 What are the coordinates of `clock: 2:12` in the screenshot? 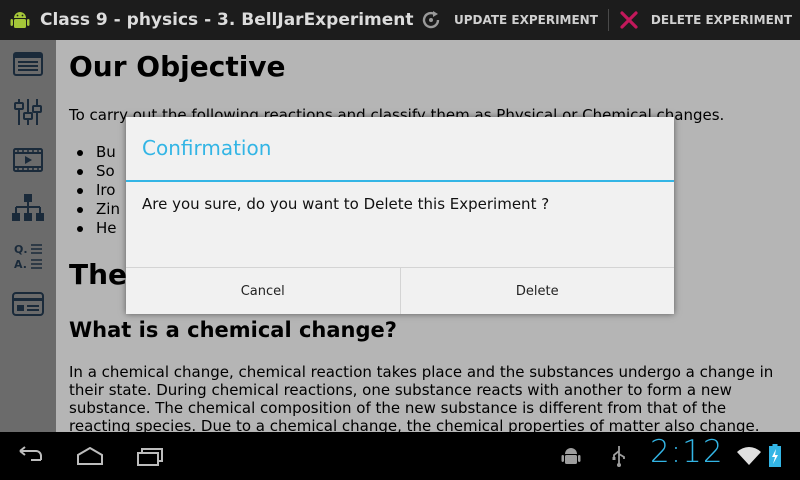 It's located at (687, 452).